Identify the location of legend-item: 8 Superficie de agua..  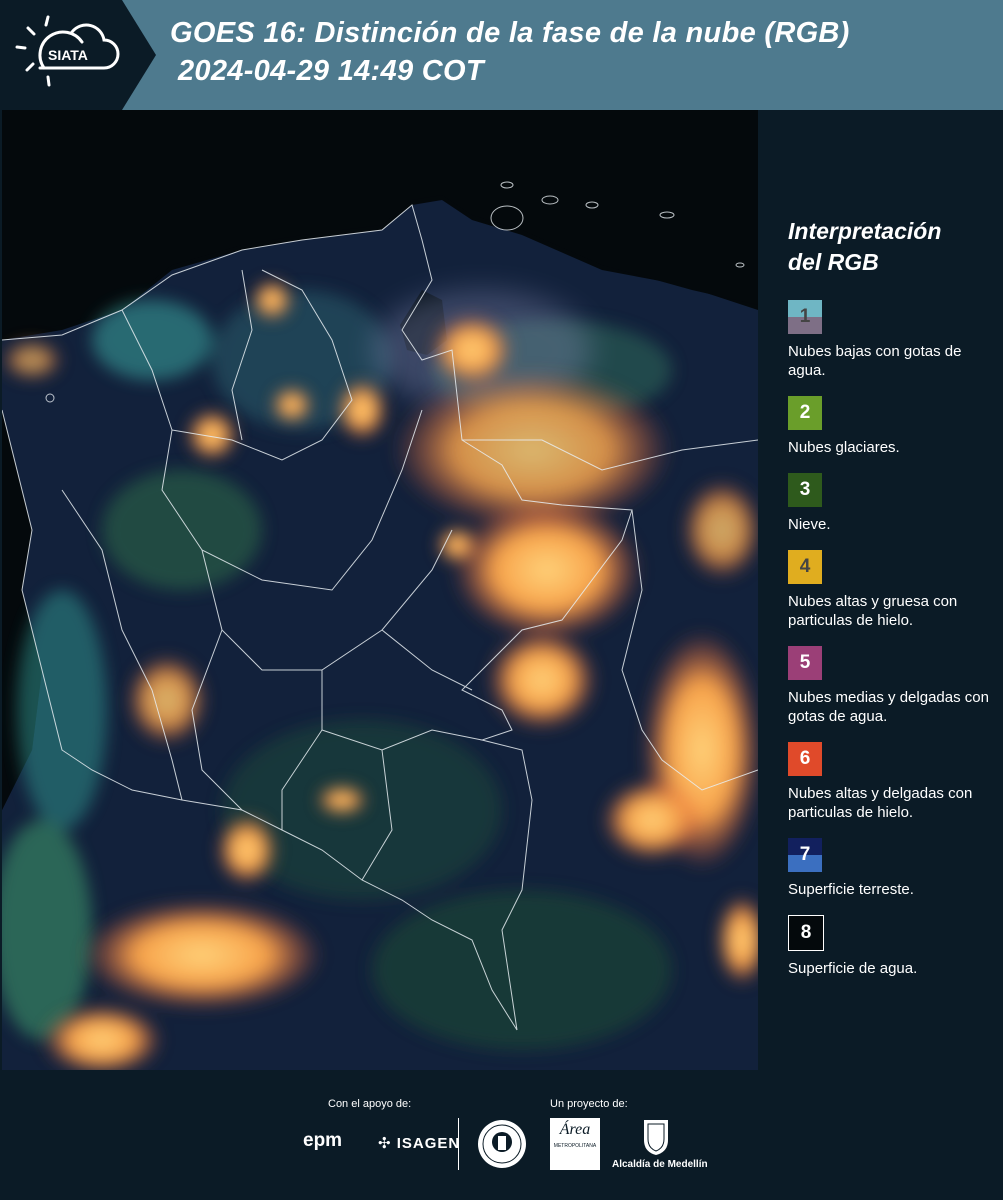
(890, 946).